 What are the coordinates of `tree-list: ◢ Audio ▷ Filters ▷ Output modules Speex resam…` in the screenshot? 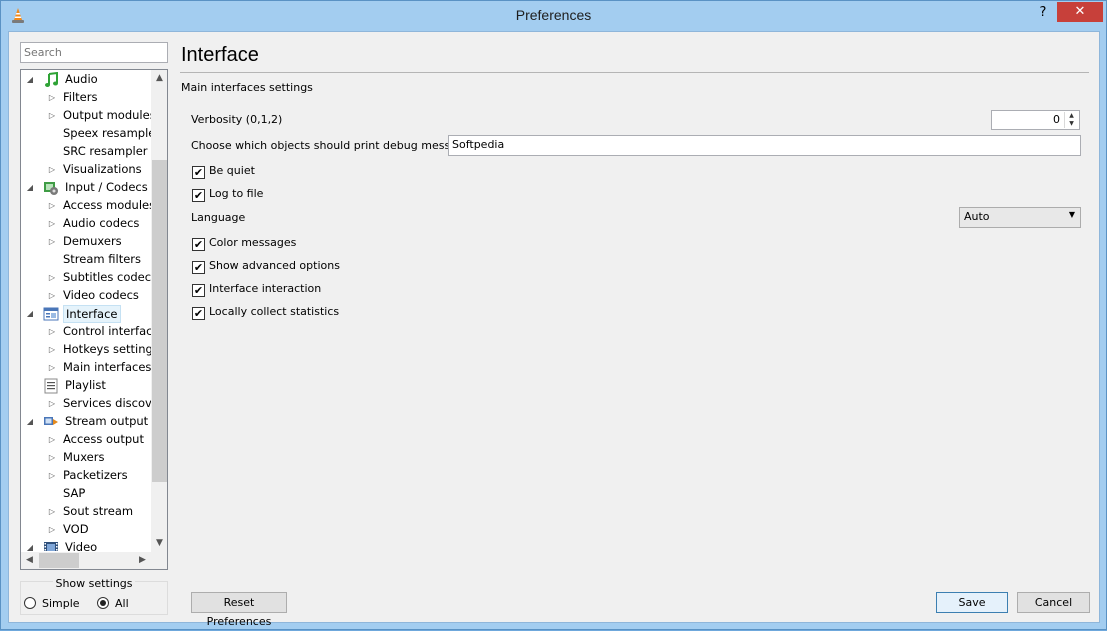 It's located at (86, 311).